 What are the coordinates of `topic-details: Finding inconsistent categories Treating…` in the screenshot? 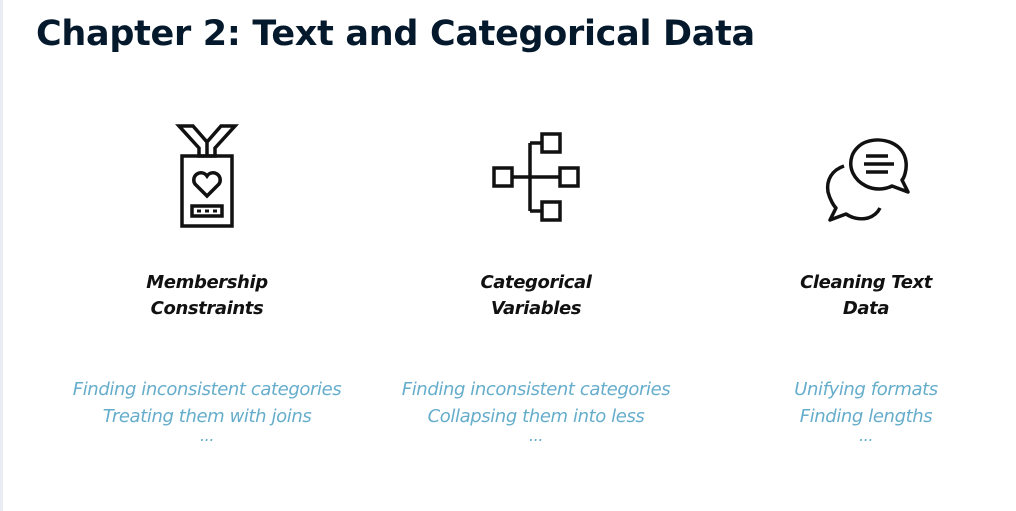 It's located at (207, 410).